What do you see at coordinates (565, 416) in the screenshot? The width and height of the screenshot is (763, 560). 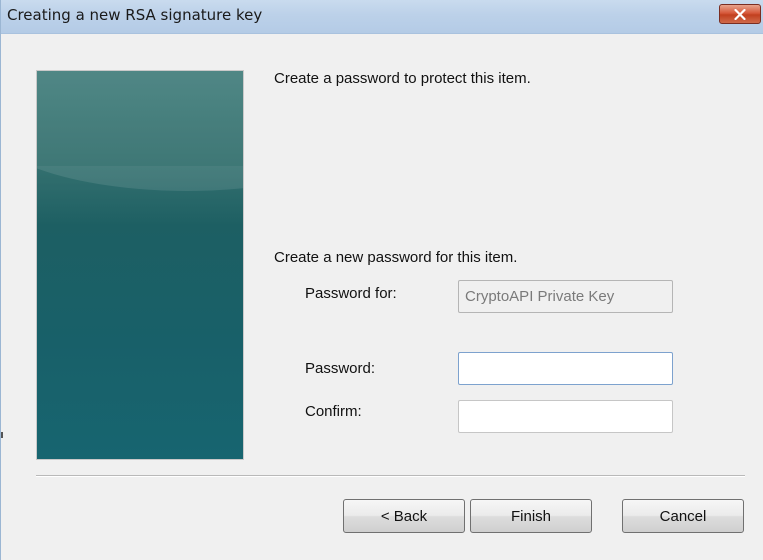 I see `confirm-password-input` at bounding box center [565, 416].